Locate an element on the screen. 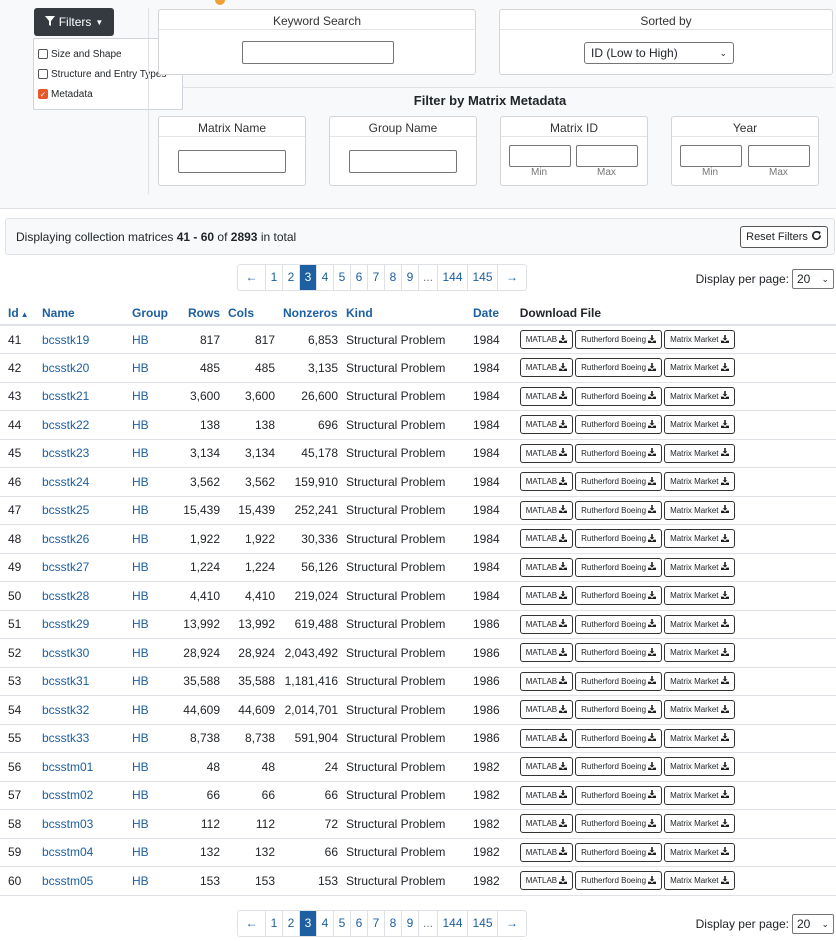 The width and height of the screenshot is (836, 941). column-header-kind: Kind is located at coordinates (401, 313).